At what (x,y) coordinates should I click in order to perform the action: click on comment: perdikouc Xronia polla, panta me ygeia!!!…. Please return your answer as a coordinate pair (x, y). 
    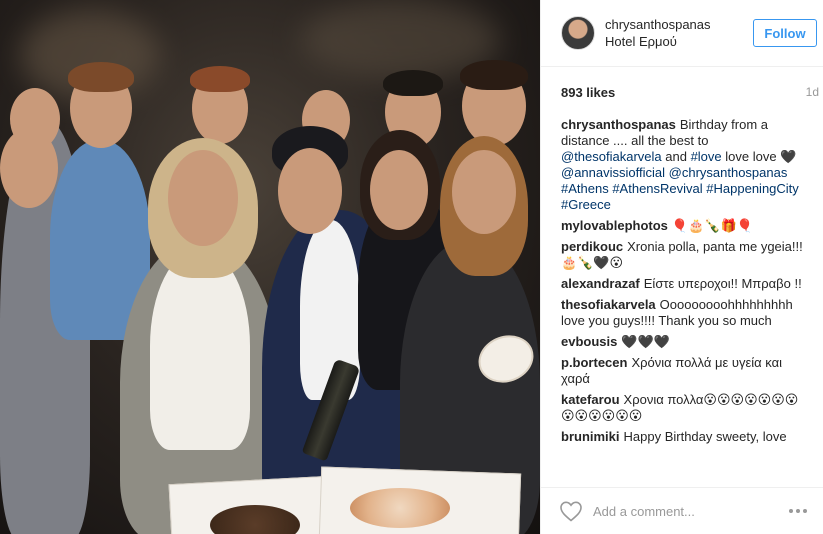
    Looking at the image, I should click on (684, 255).